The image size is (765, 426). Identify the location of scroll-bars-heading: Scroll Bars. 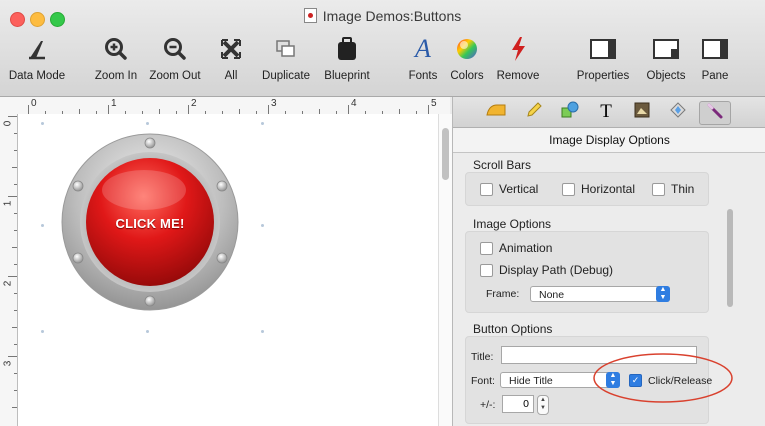
(502, 165).